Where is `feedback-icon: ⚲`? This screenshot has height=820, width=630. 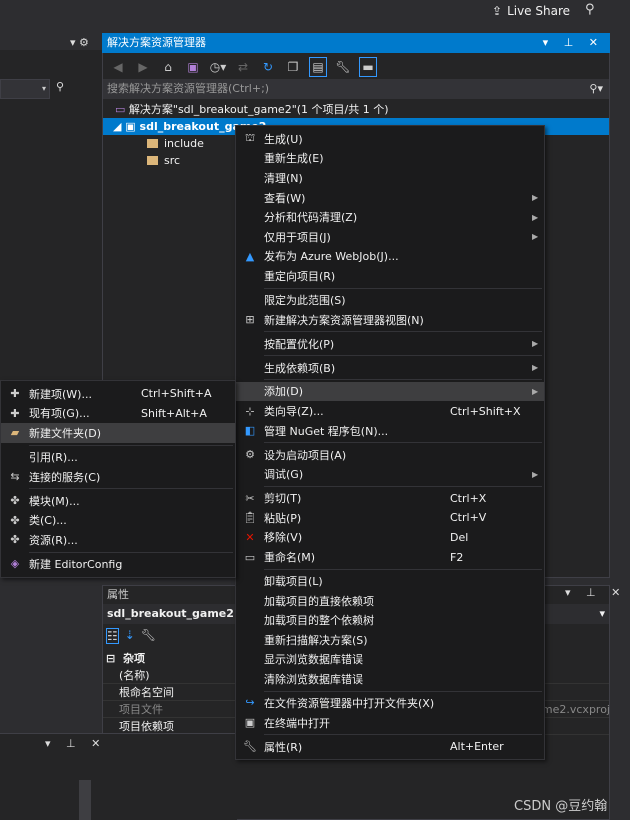 feedback-icon: ⚲ is located at coordinates (590, 9).